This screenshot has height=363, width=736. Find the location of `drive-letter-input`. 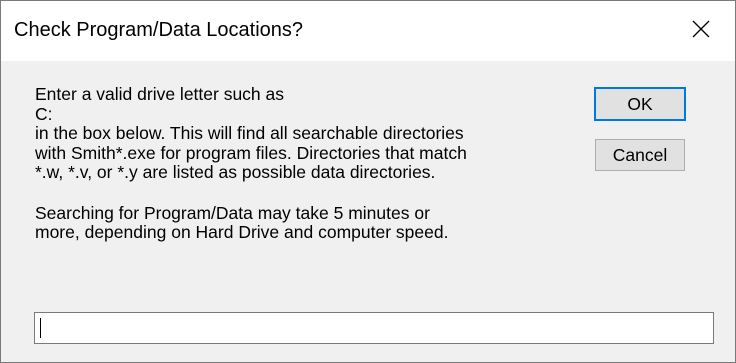

drive-letter-input is located at coordinates (374, 328).